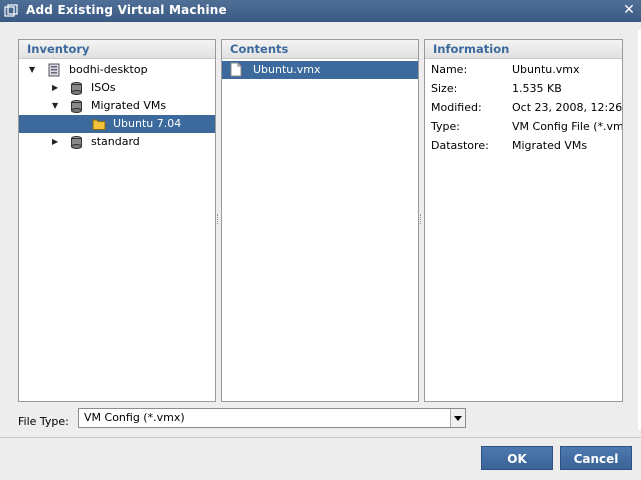 This screenshot has width=641, height=480. What do you see at coordinates (596, 458) in the screenshot?
I see `cancel-button: Cancel` at bounding box center [596, 458].